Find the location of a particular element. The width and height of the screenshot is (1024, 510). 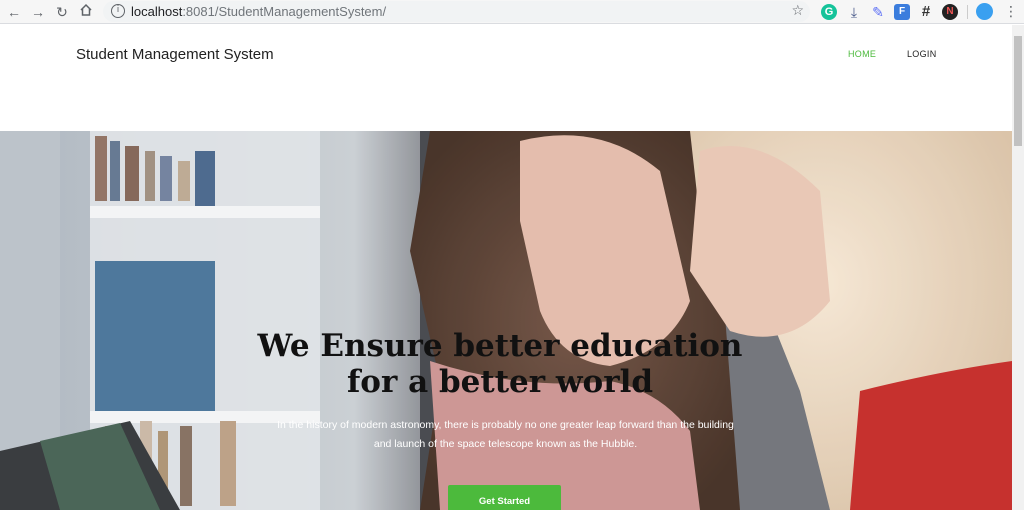

reload-icon: ↻ is located at coordinates (62, 12).